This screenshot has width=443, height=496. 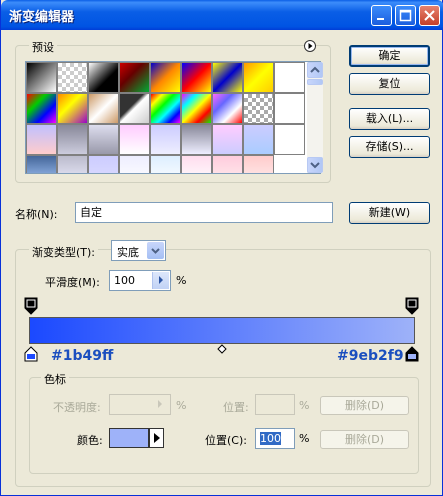 What do you see at coordinates (381, 15) in the screenshot?
I see `minimize-button` at bounding box center [381, 15].